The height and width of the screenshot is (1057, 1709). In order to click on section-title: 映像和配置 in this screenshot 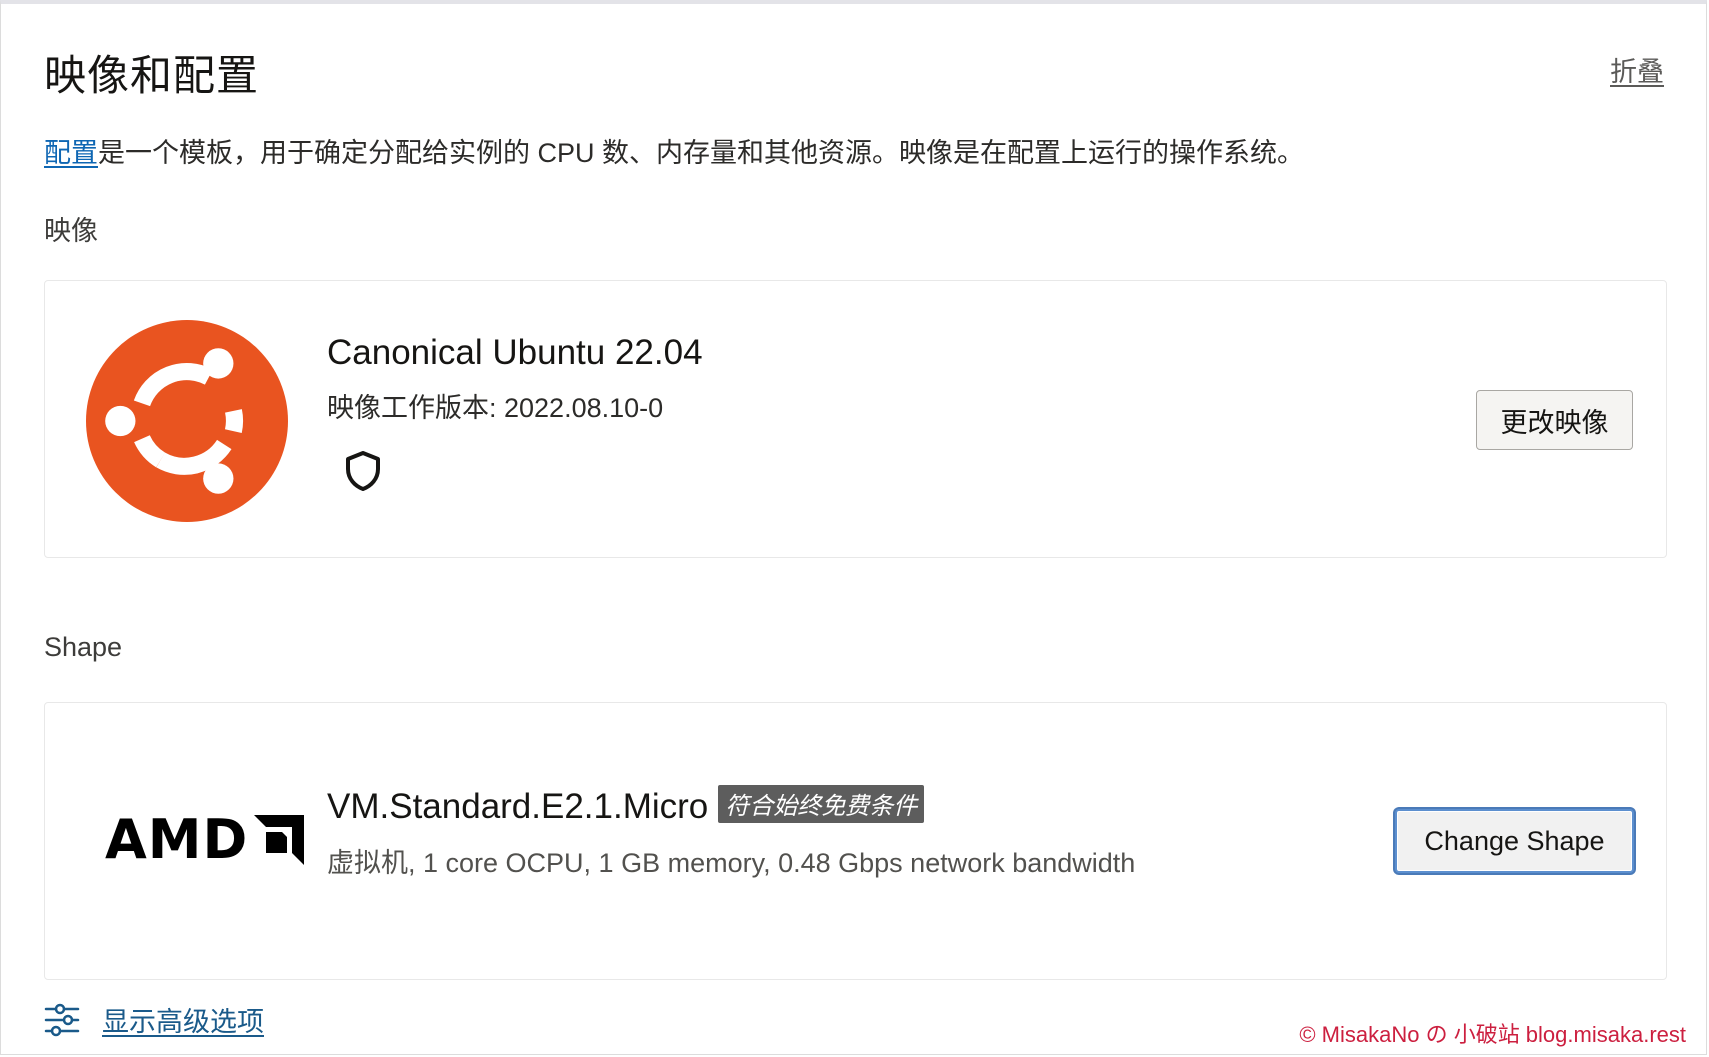, I will do `click(152, 75)`.